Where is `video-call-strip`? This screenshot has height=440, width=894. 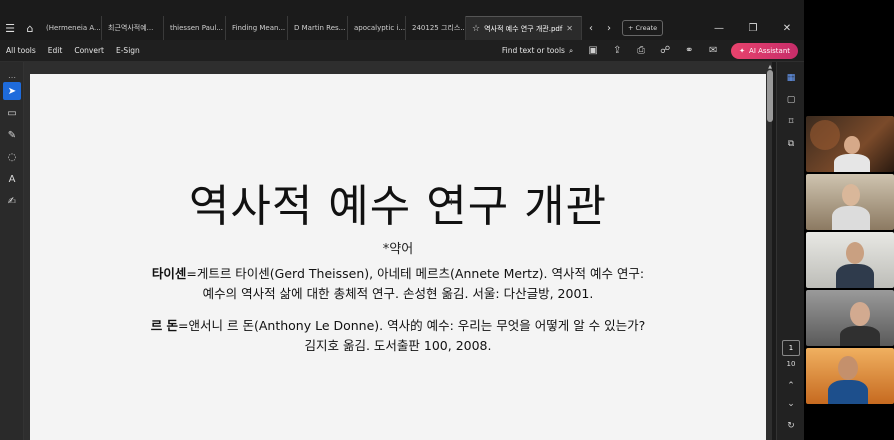
video-call-strip is located at coordinates (849, 220).